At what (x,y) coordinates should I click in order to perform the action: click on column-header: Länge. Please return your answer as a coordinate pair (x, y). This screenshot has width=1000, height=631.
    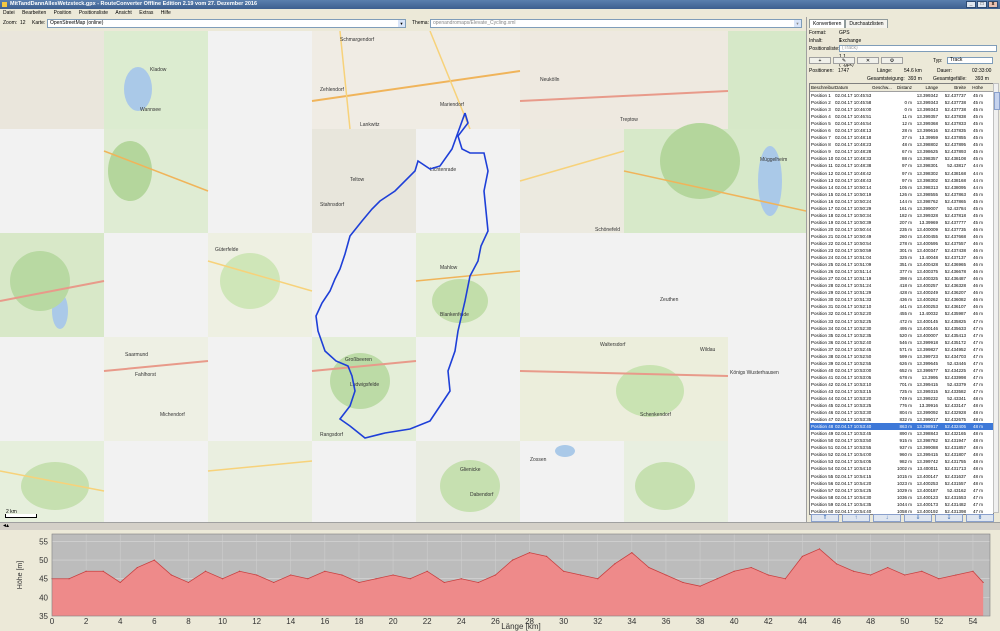
    Looking at the image, I should click on (925, 87).